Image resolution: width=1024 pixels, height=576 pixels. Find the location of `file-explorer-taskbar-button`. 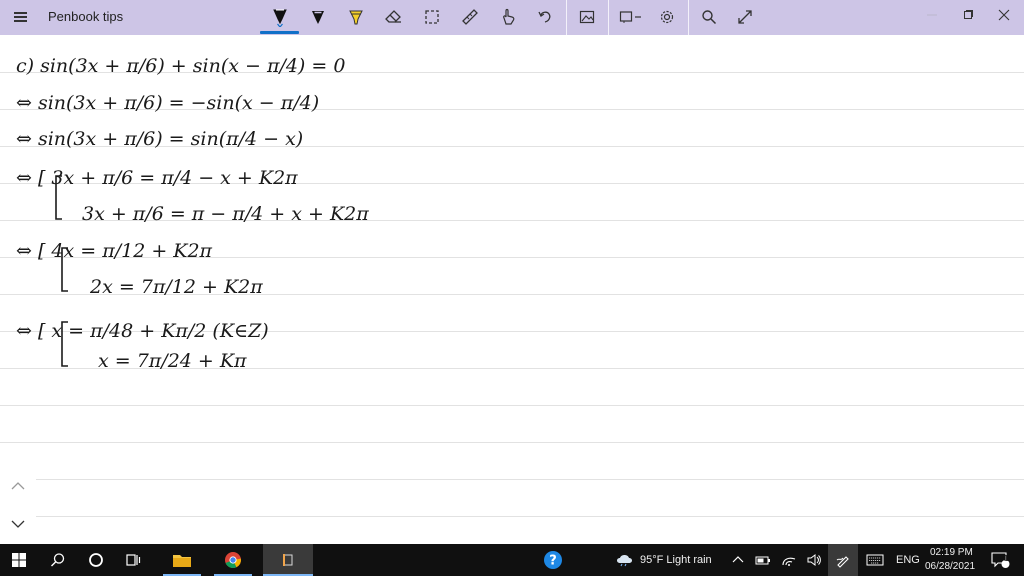

file-explorer-taskbar-button is located at coordinates (182, 560).